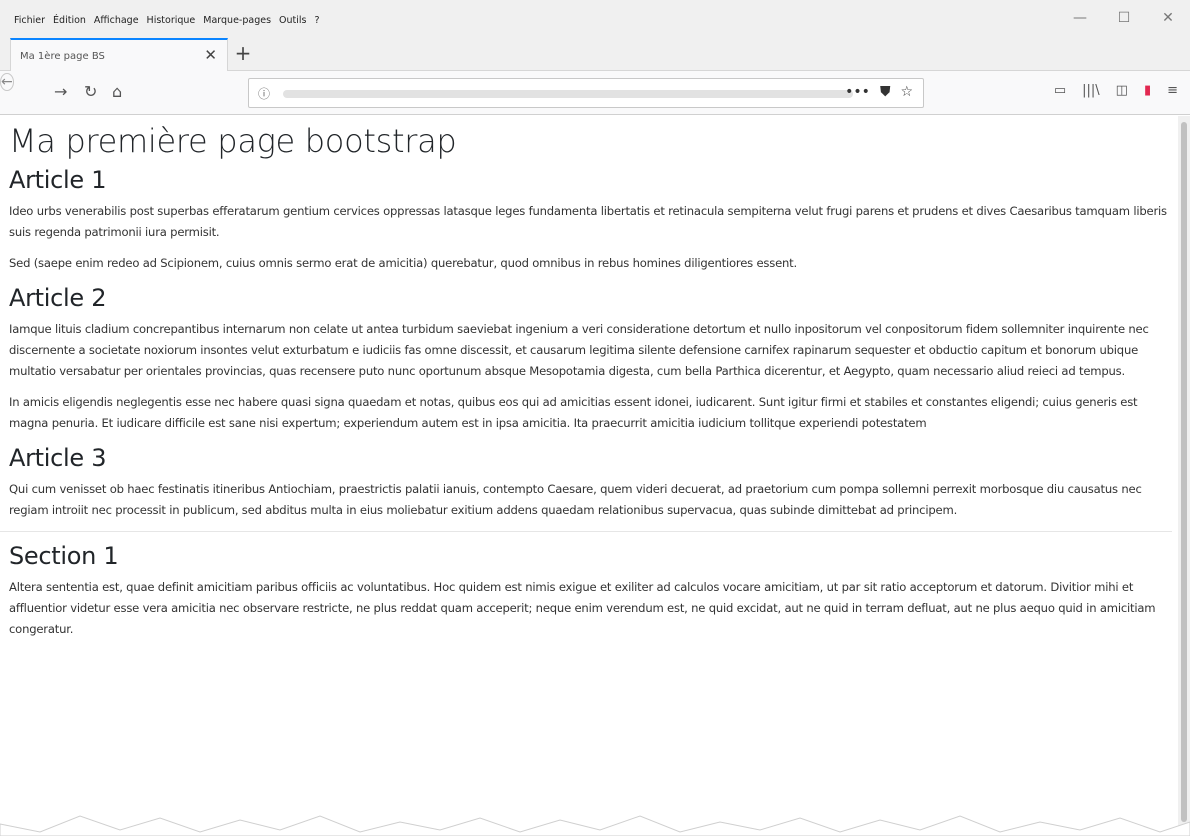 This screenshot has height=836, width=1190. I want to click on sidebar-icon: ◫, so click(1122, 90).